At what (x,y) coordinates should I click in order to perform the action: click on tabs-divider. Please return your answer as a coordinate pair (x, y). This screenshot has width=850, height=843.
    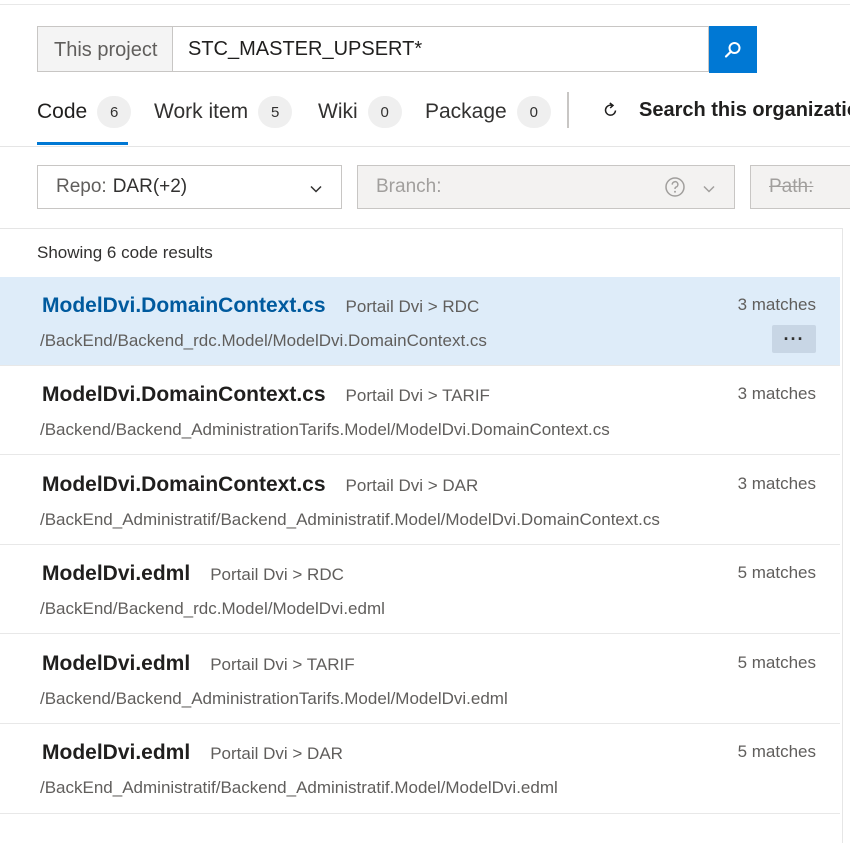
    Looking at the image, I should click on (425, 146).